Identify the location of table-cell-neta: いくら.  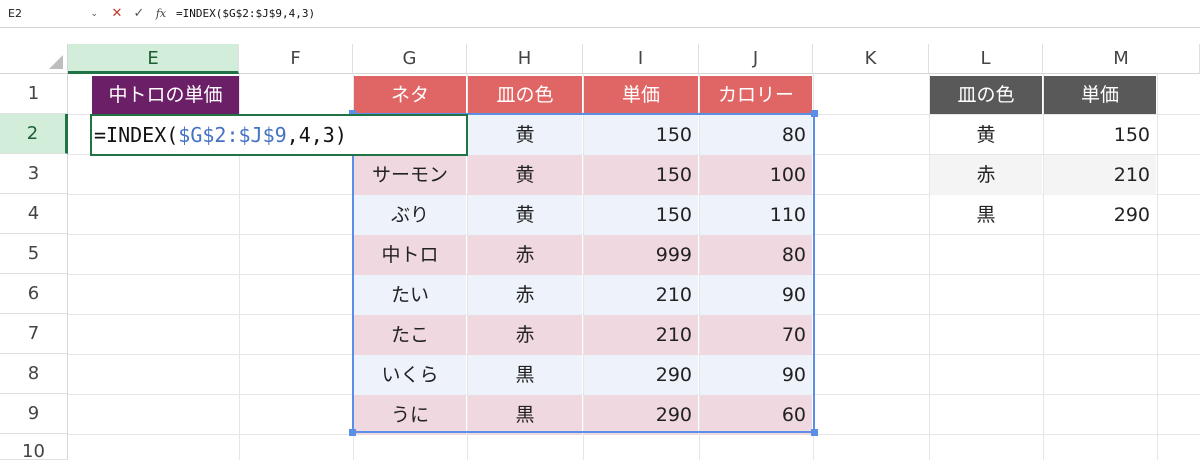
(410, 375).